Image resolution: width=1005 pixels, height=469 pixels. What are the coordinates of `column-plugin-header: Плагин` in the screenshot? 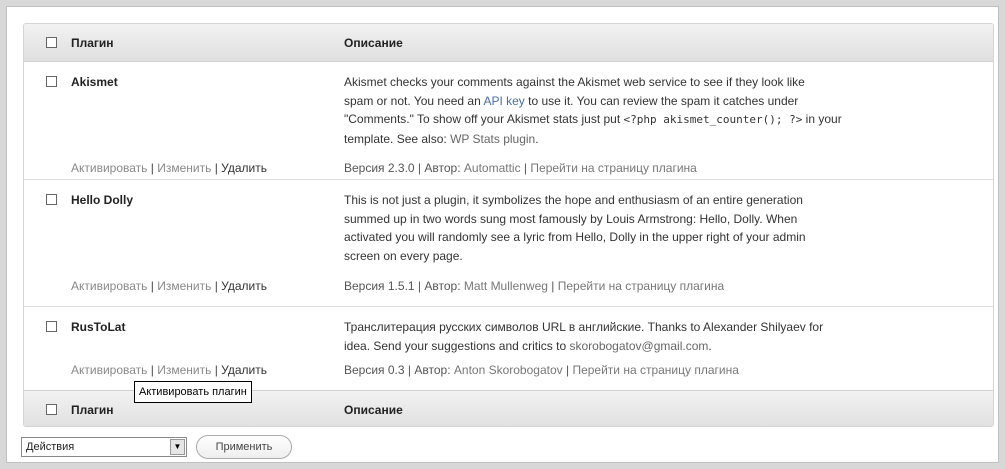 It's located at (92, 43).